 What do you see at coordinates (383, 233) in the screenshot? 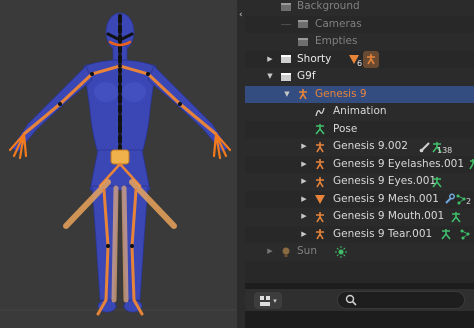
I see `outliner-label: Genesis 9 Tear.001` at bounding box center [383, 233].